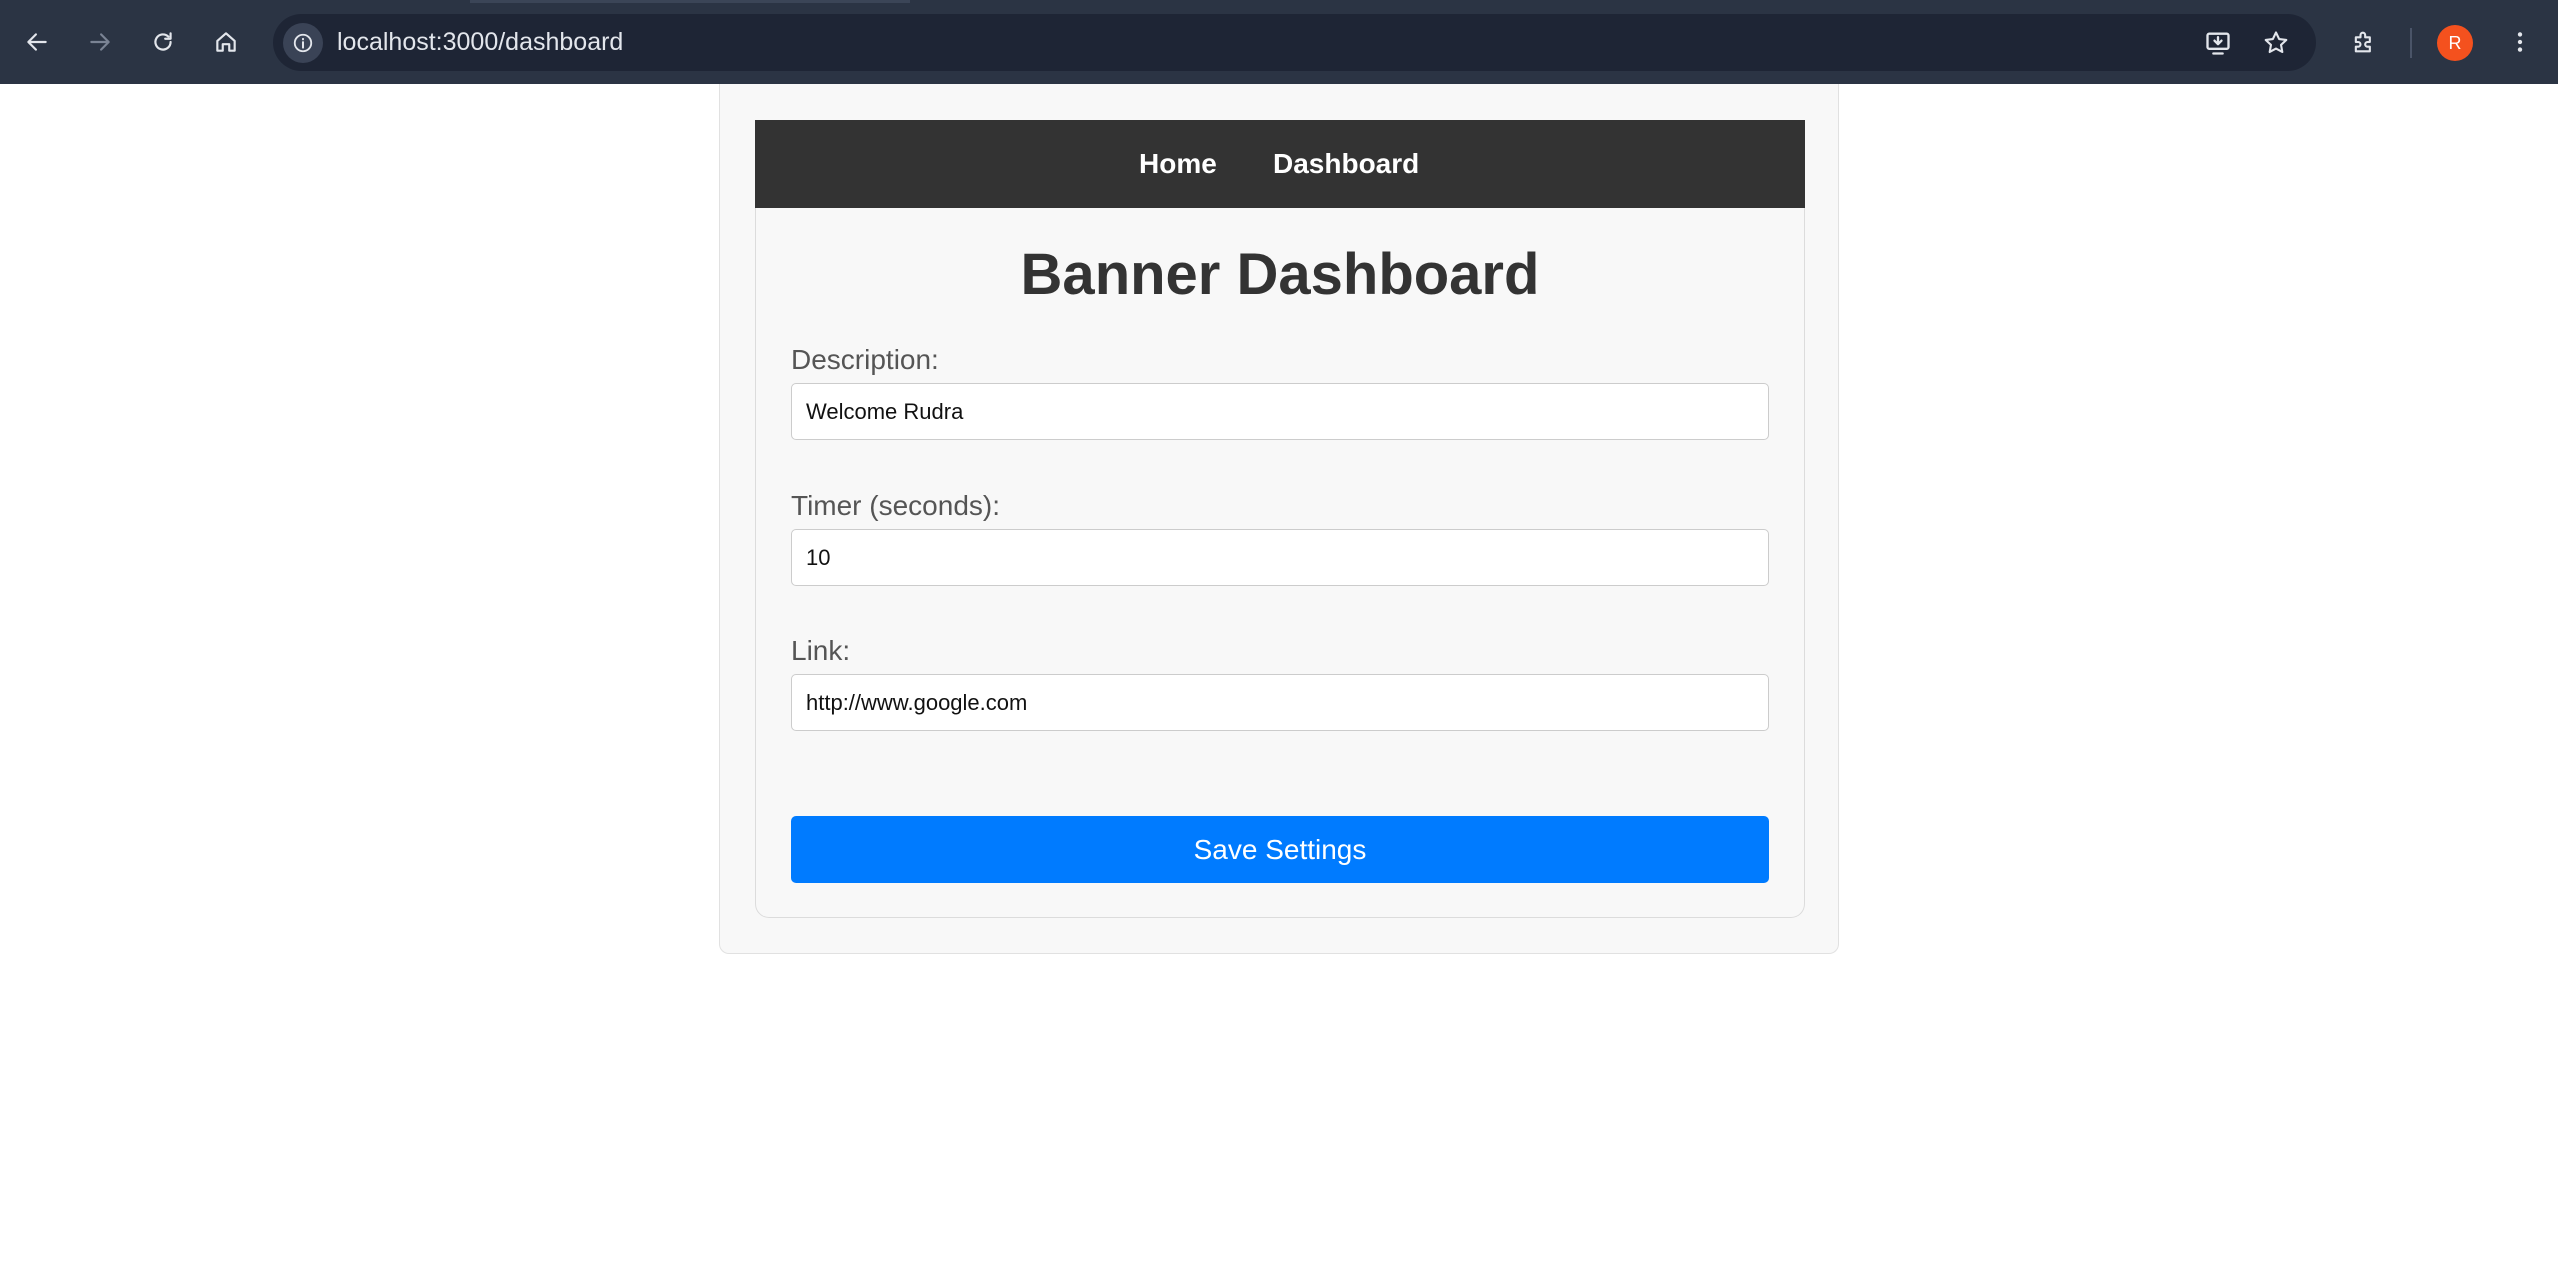 Image resolution: width=2558 pixels, height=1288 pixels. I want to click on timer-input: 10, so click(1280, 557).